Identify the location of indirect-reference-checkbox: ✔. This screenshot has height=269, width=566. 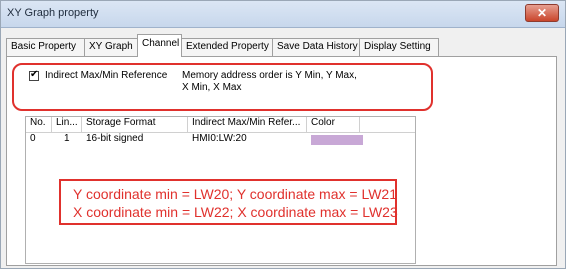
(34, 75).